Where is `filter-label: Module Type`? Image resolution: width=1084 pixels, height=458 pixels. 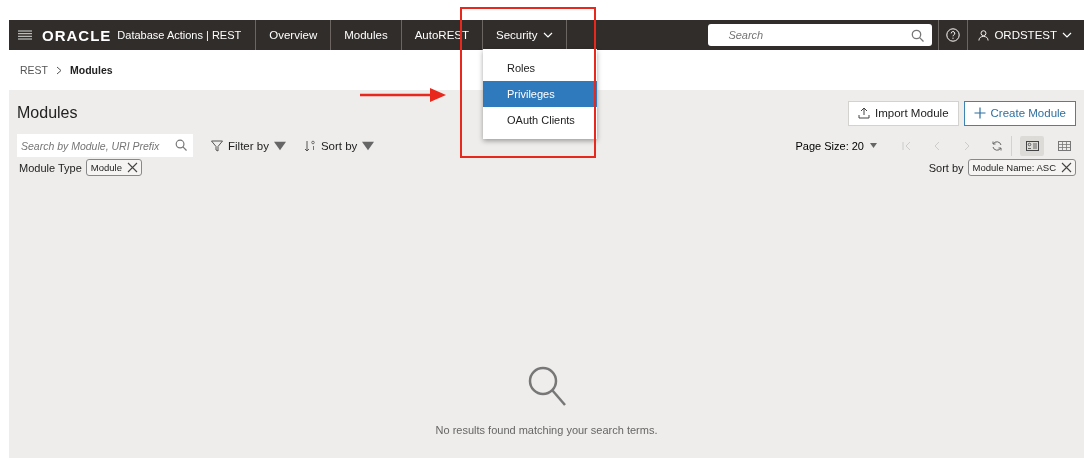 filter-label: Module Type is located at coordinates (50, 167).